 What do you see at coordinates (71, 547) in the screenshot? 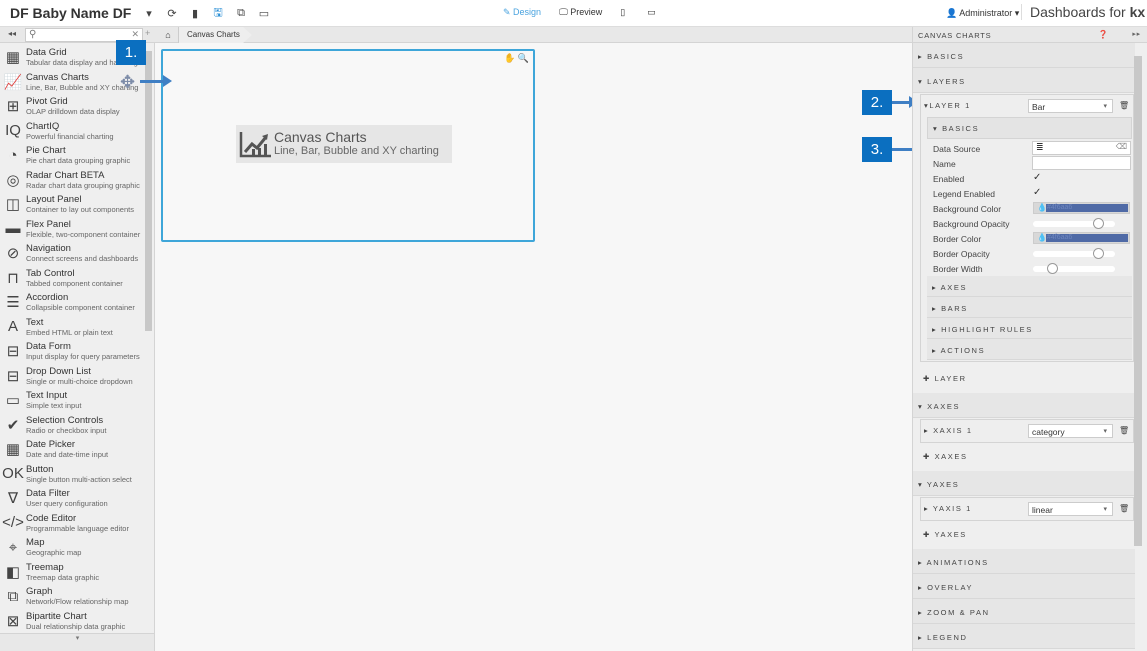
I see `sidebar-item-map: ⌖ Map Geographic map` at bounding box center [71, 547].